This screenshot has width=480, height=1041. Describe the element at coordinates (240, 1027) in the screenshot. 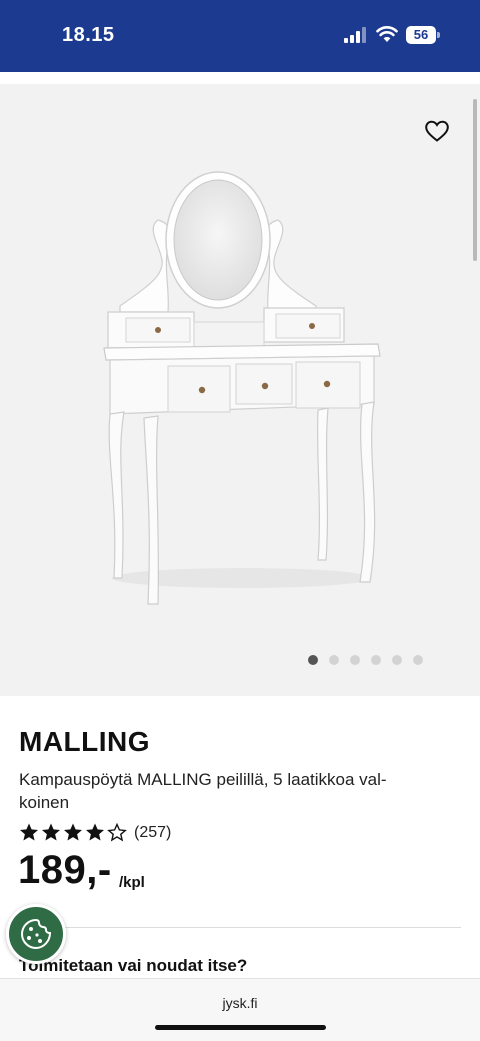

I see `home-indicator` at that location.